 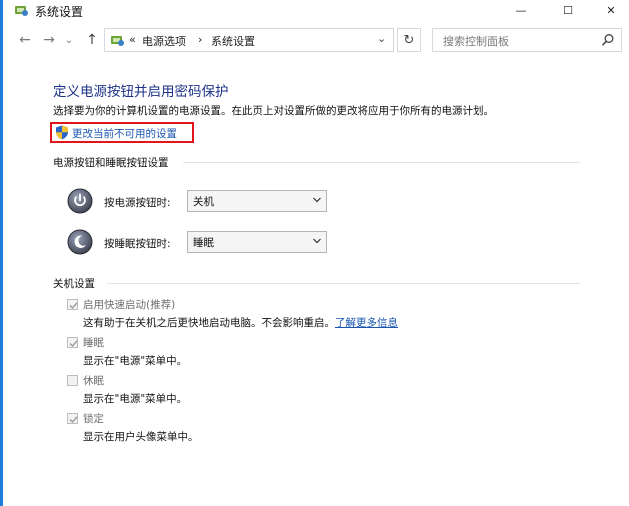 What do you see at coordinates (62, 132) in the screenshot?
I see `uac-shield-icon` at bounding box center [62, 132].